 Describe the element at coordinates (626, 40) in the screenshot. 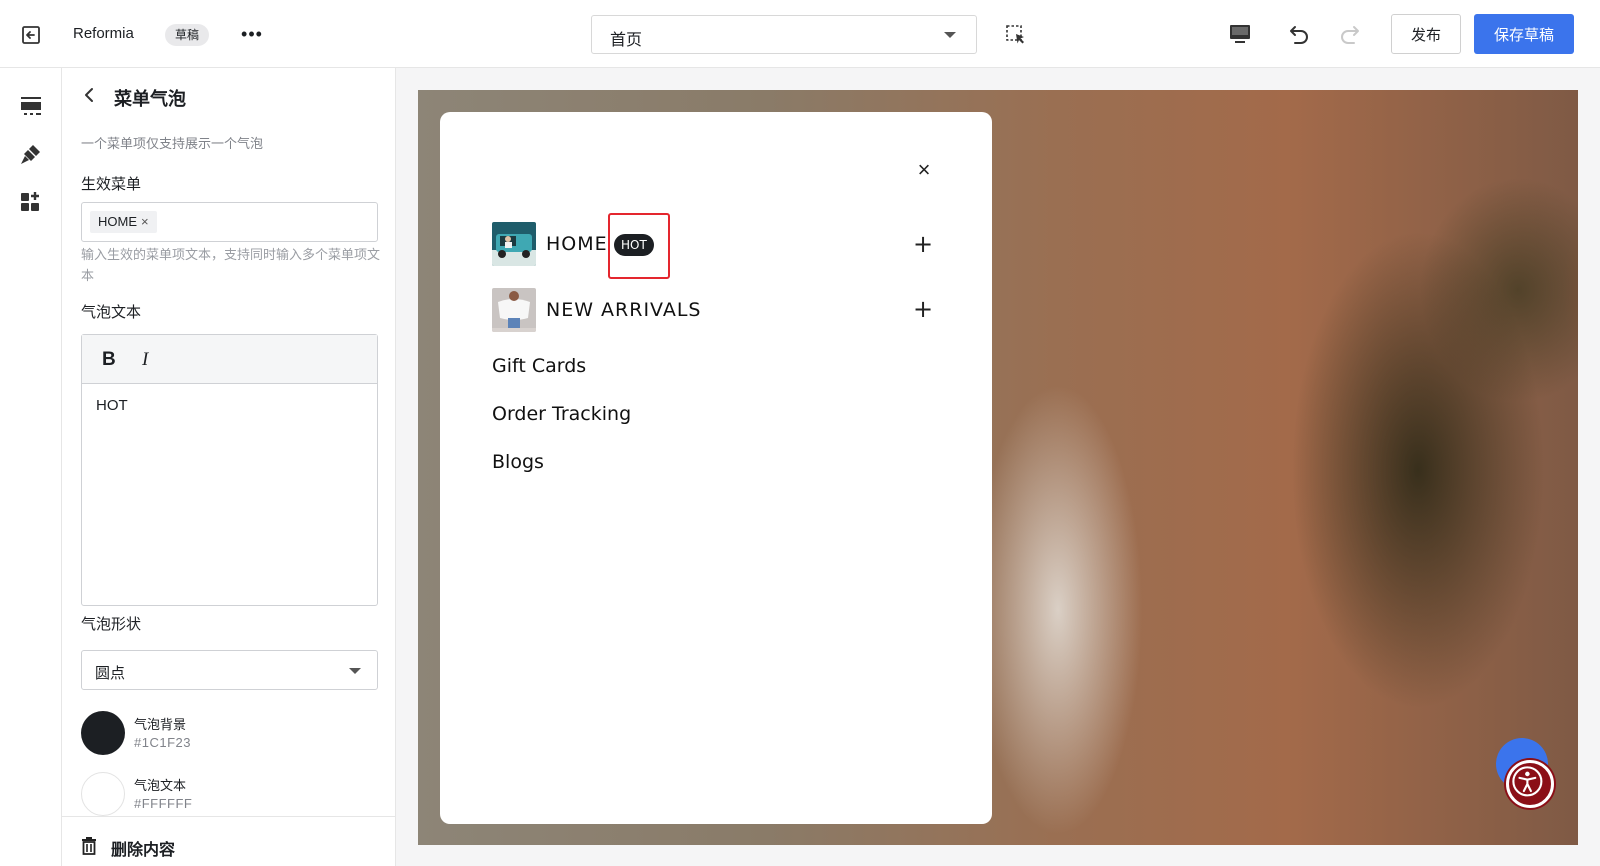

I see `page-select-value: 首页` at that location.